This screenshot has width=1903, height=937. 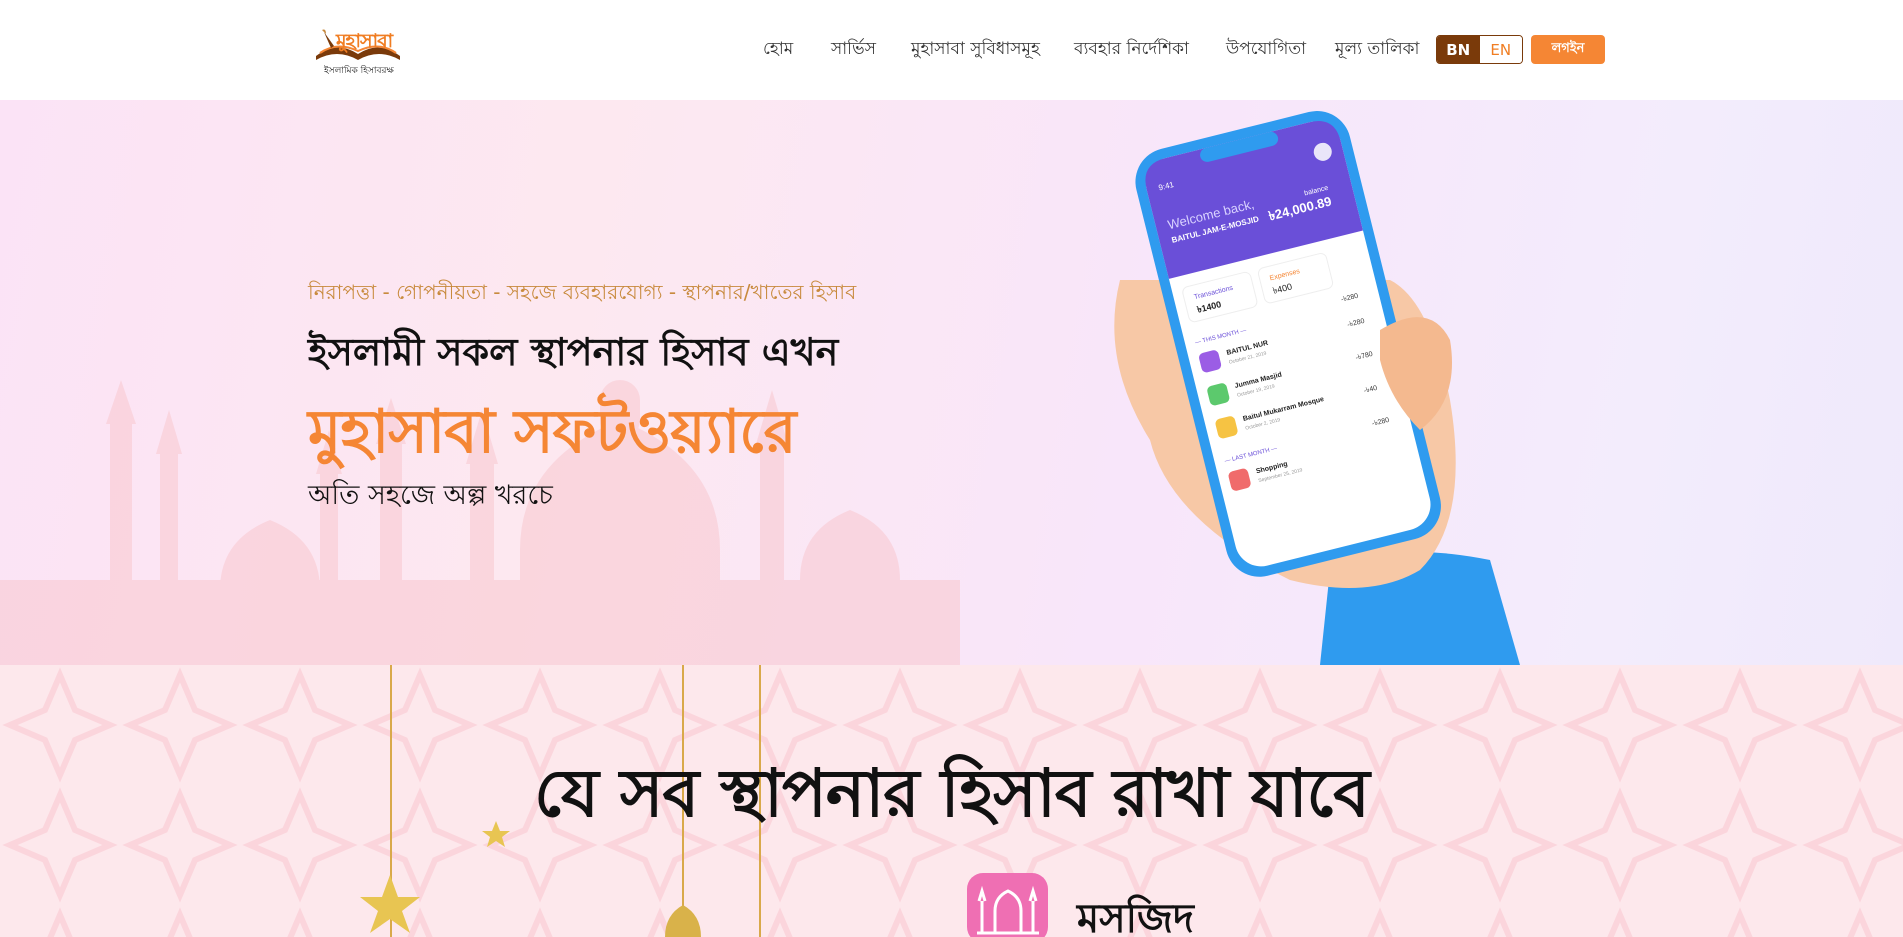 What do you see at coordinates (1377, 50) in the screenshot?
I see `nav-pricing: মূল্য তালিকা` at bounding box center [1377, 50].